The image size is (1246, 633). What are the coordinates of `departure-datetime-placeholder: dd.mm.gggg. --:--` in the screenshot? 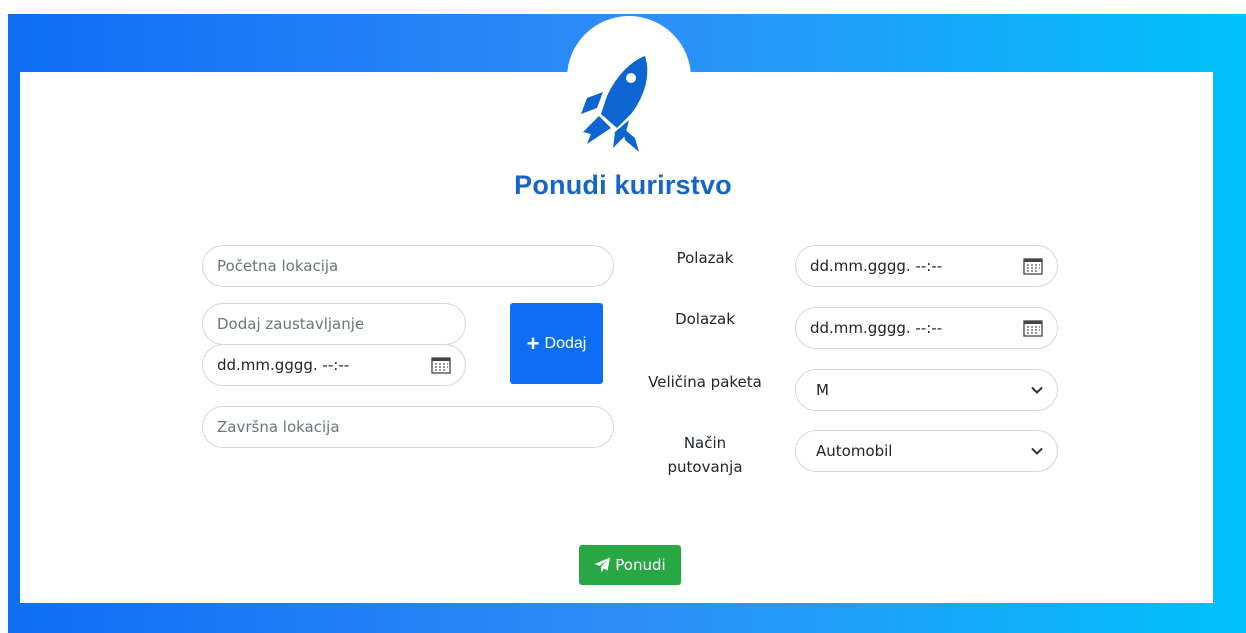 It's located at (876, 266).